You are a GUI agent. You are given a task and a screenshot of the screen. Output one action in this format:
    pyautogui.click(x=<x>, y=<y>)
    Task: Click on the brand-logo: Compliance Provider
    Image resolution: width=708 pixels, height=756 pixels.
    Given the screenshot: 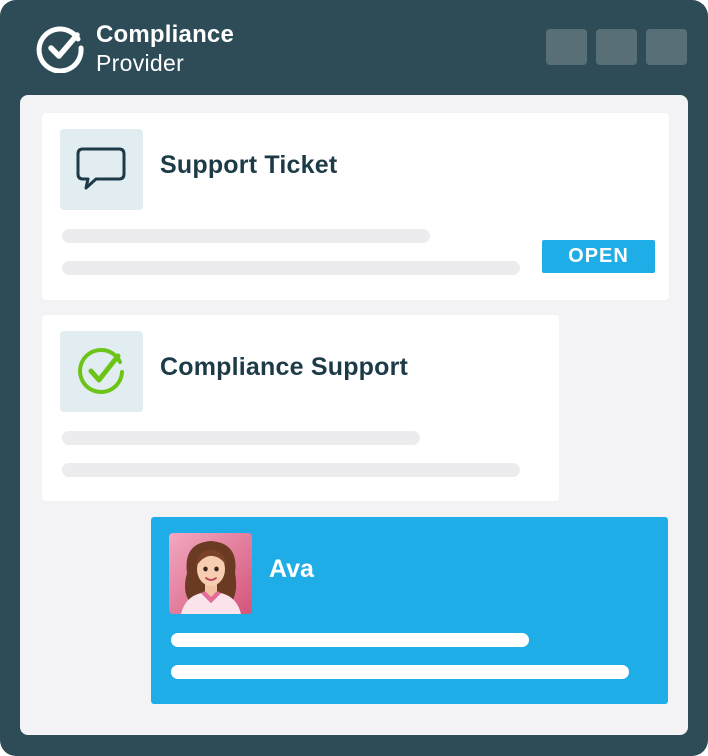 What is the action you would take?
    pyautogui.click(x=165, y=49)
    